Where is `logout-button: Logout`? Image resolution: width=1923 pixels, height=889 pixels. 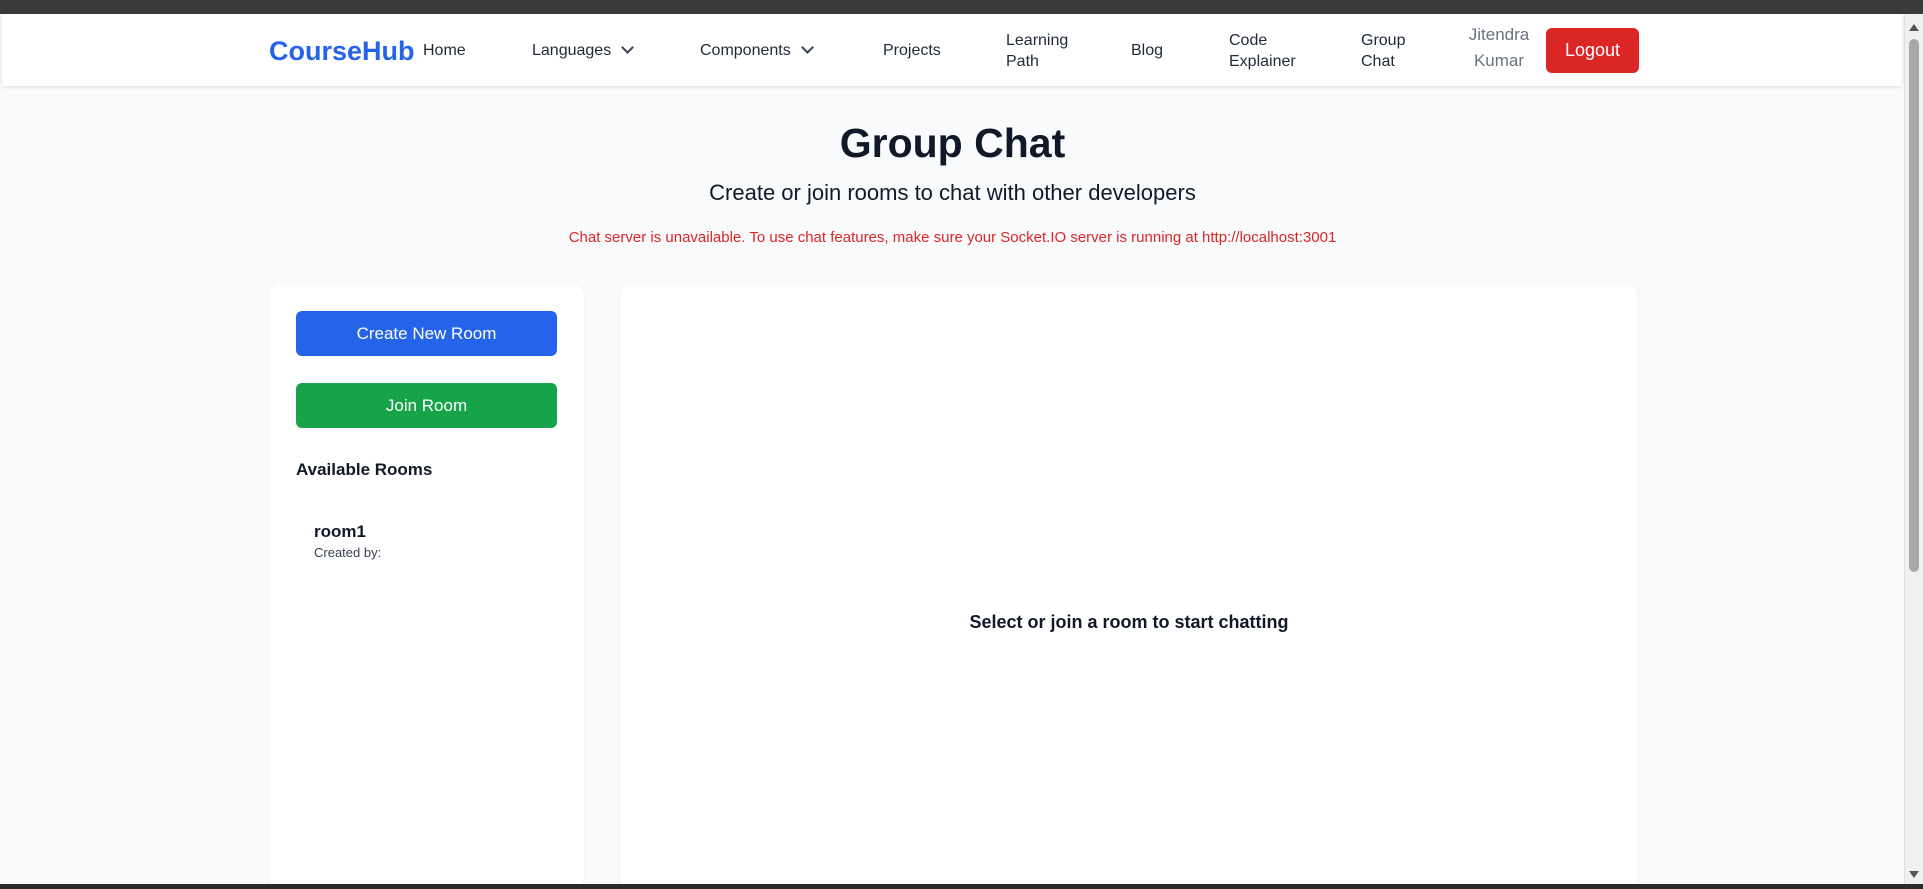
logout-button: Logout is located at coordinates (1592, 50).